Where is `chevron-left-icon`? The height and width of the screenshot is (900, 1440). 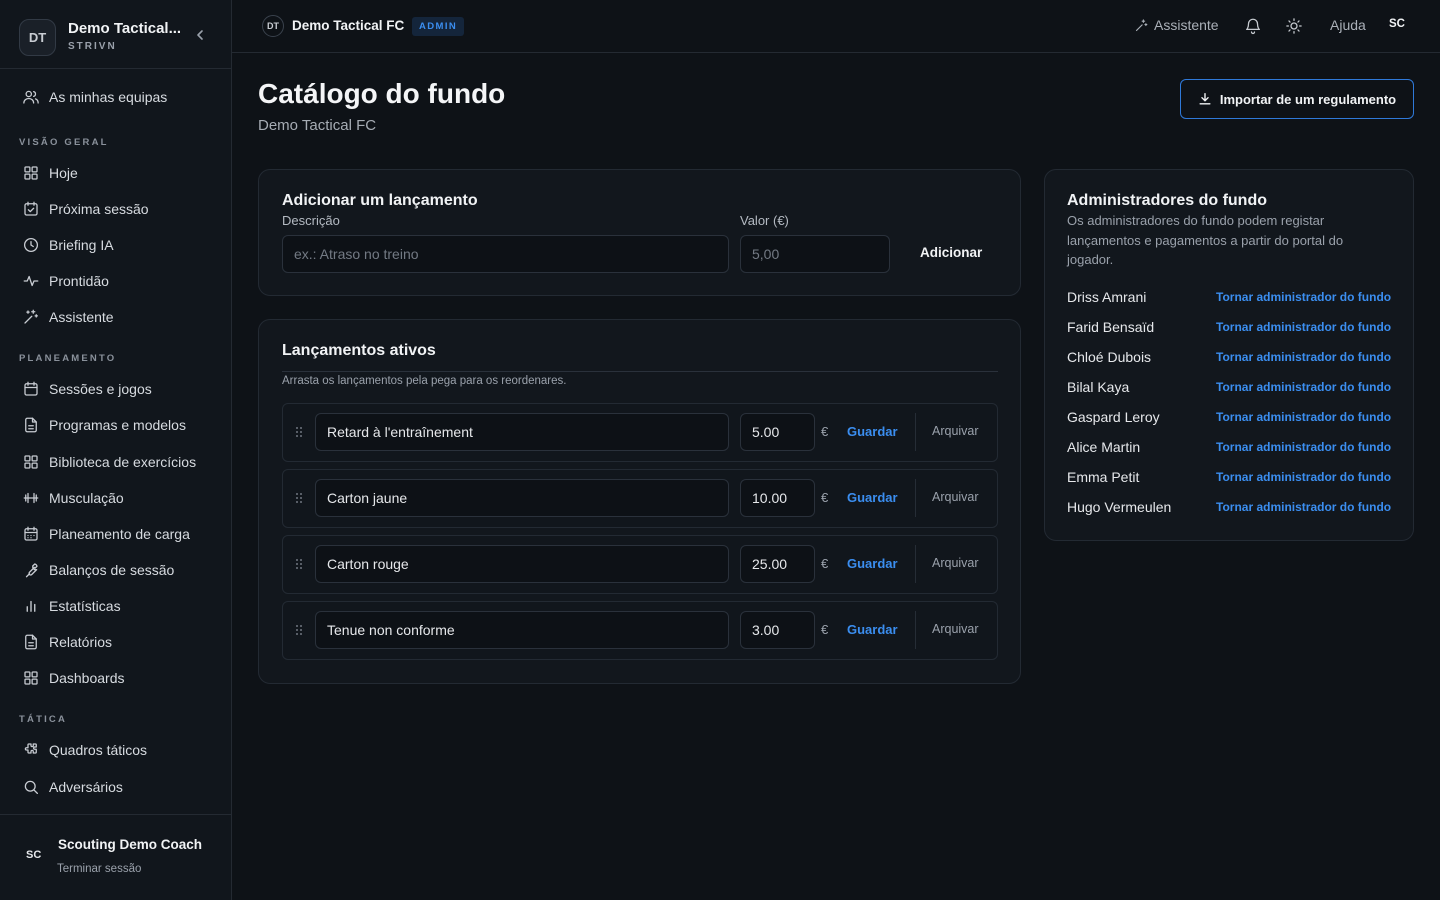 chevron-left-icon is located at coordinates (200, 35).